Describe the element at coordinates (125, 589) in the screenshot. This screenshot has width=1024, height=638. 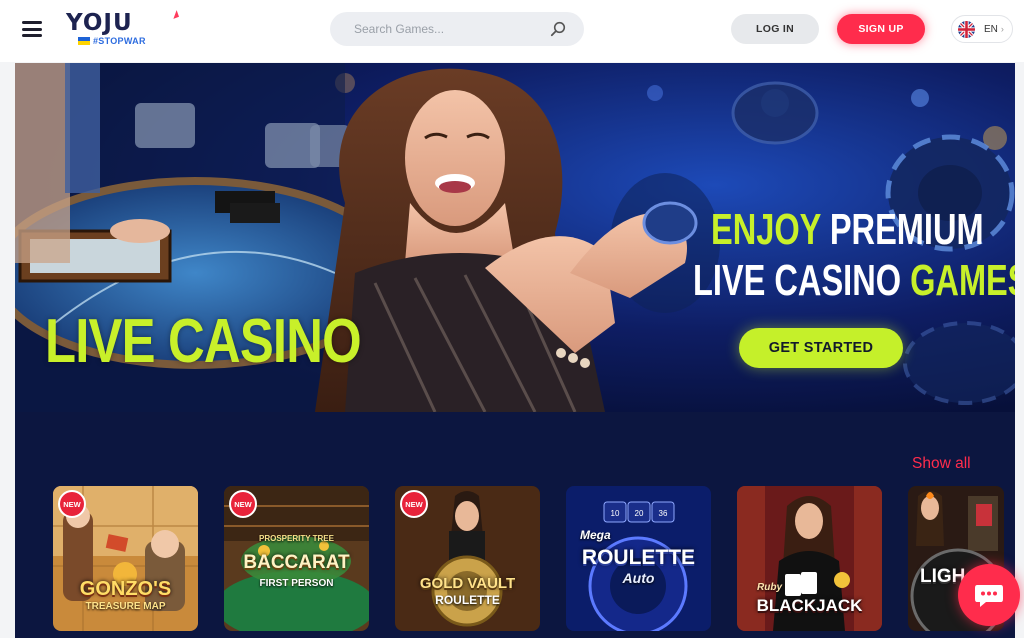
I see `game-title: GONZO'S` at that location.